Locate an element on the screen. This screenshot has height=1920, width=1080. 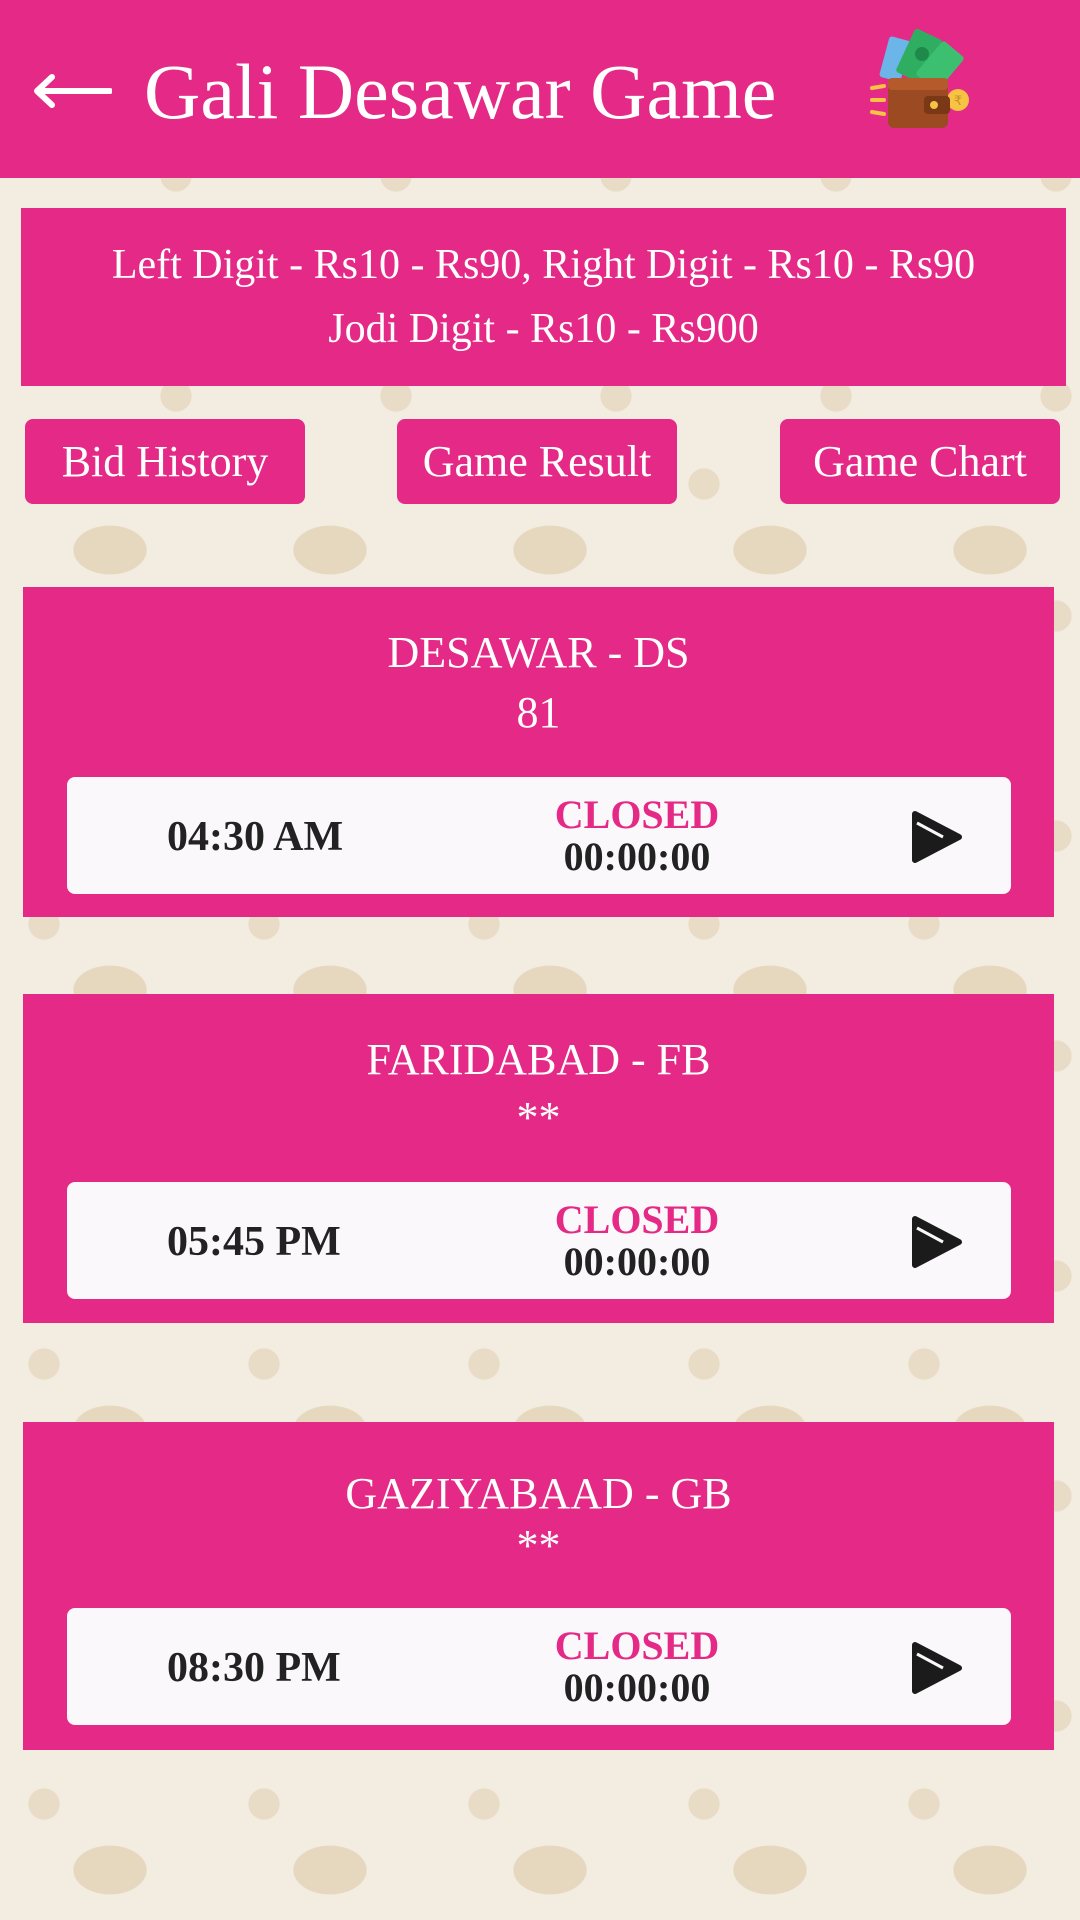
game-name: GAZIYABAAD - GB is located at coordinates (538, 1493).